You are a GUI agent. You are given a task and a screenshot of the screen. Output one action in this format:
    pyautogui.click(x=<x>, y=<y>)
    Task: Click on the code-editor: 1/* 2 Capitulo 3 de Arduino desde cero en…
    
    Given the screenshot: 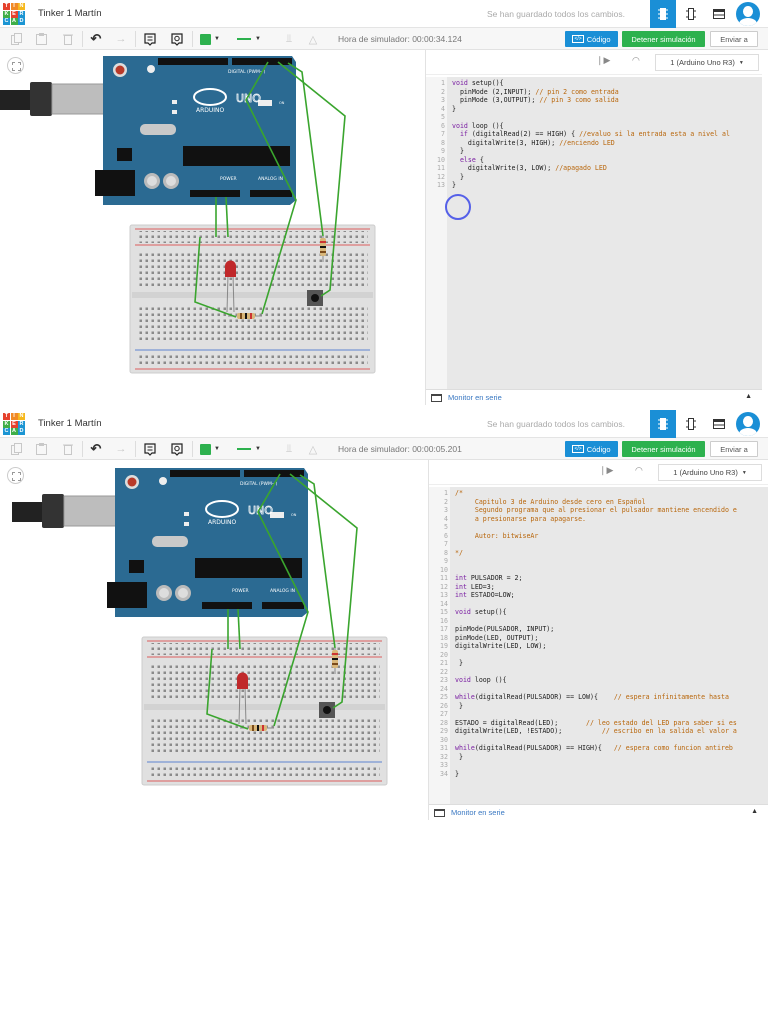 What is the action you would take?
    pyautogui.click(x=598, y=645)
    